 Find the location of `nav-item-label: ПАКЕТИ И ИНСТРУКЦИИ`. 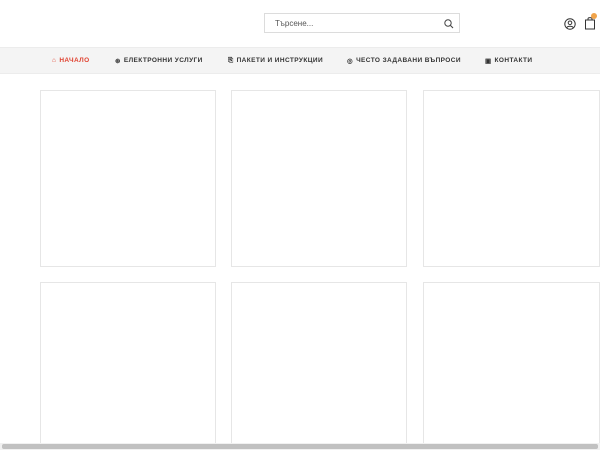

nav-item-label: ПАКЕТИ И ИНСТРУКЦИИ is located at coordinates (280, 60).